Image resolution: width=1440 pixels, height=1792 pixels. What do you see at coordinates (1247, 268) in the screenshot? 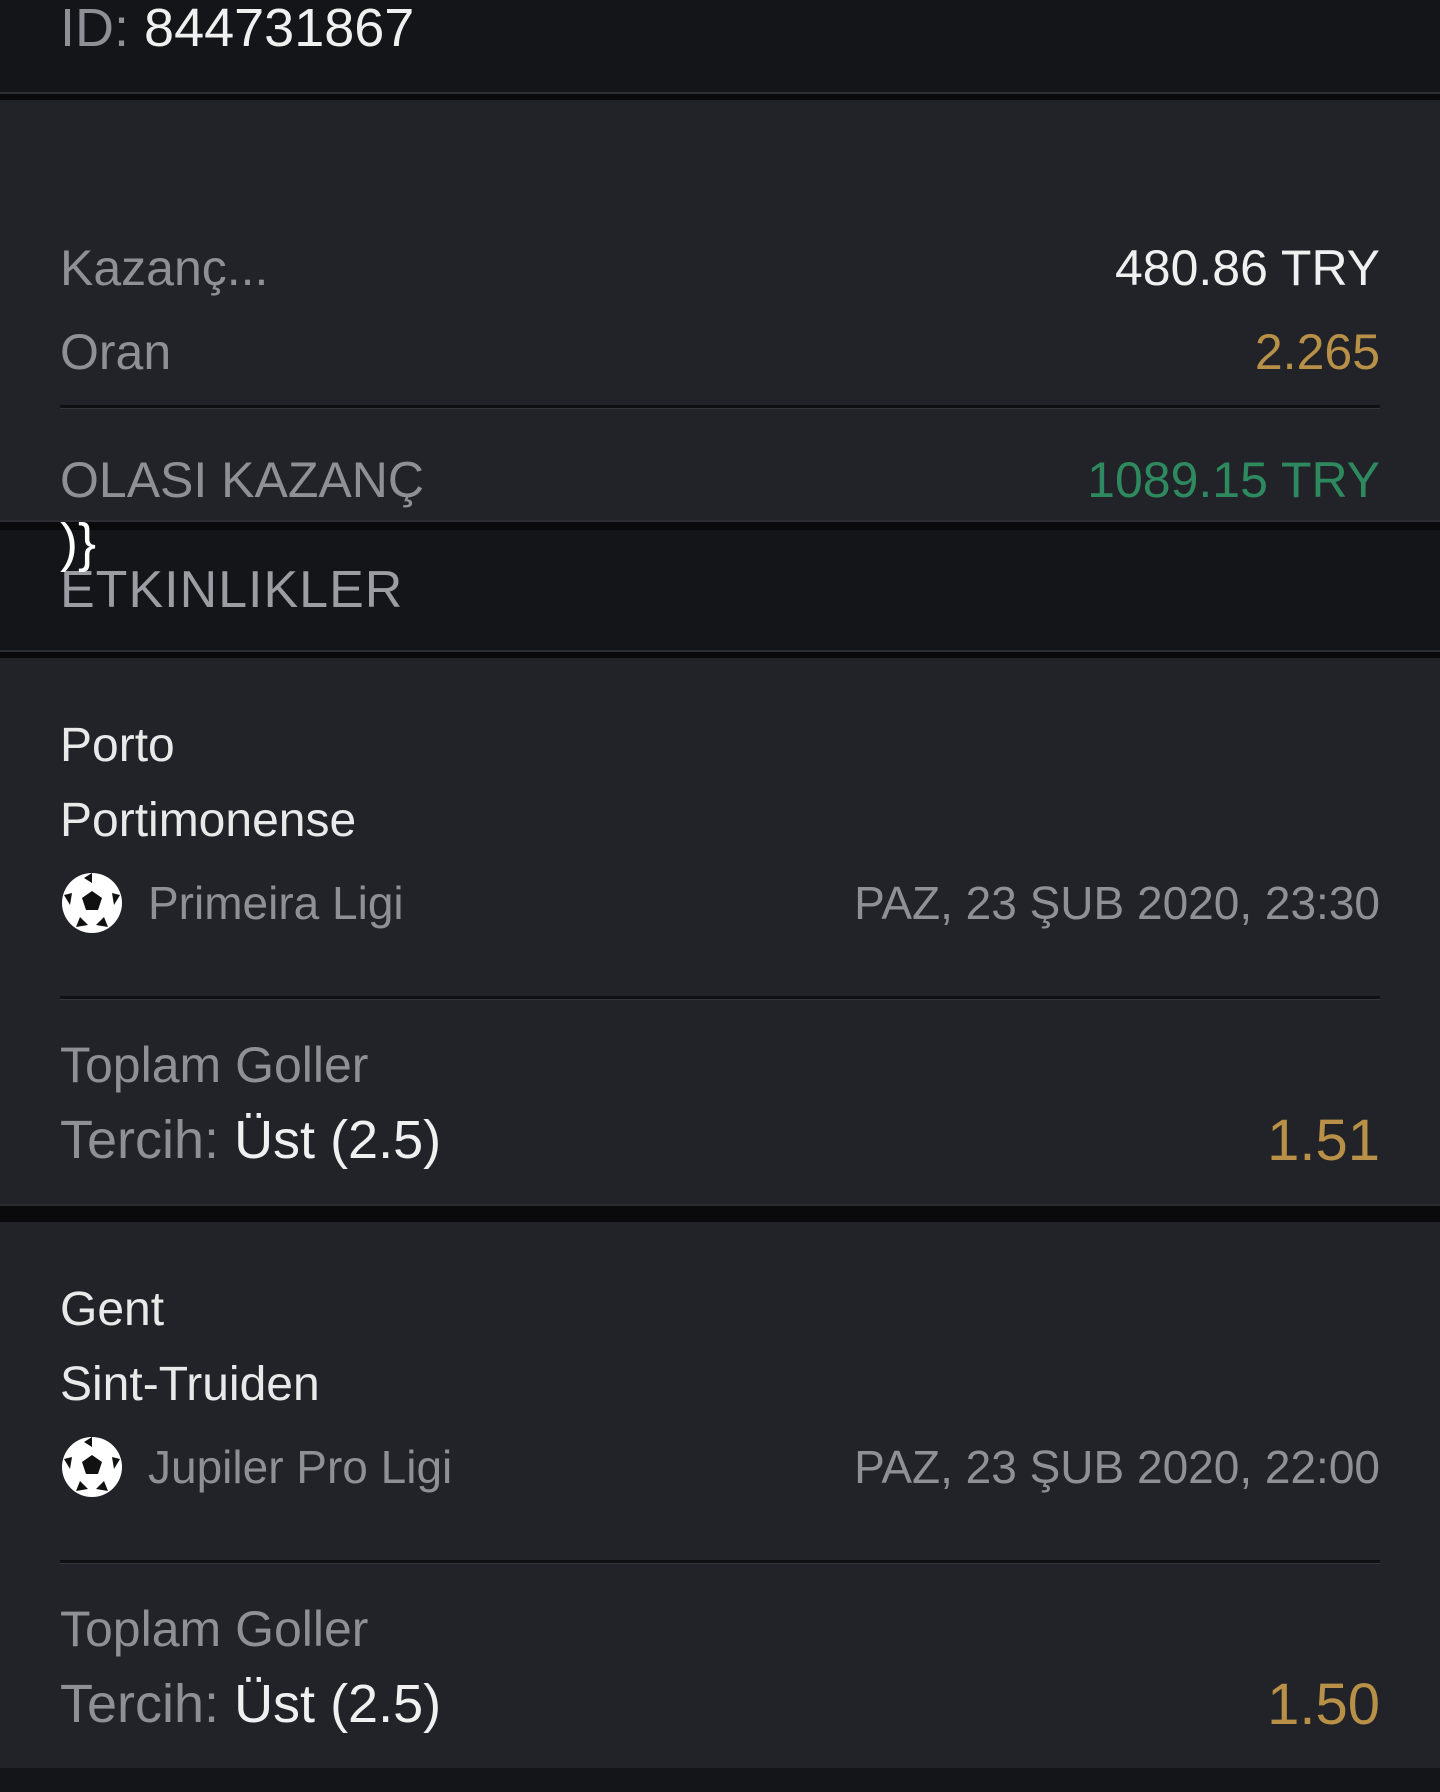
I see `stake-value: 480.86 TRY` at bounding box center [1247, 268].